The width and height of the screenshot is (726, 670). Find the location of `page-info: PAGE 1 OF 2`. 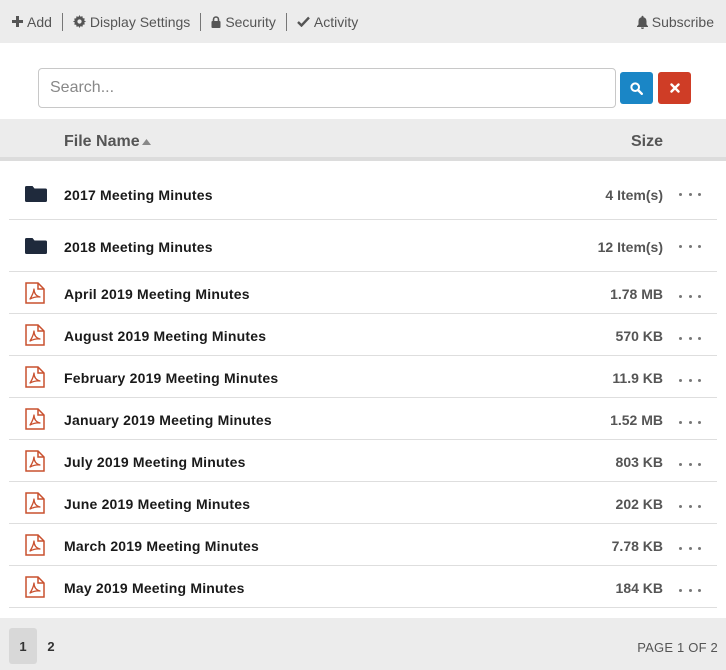

page-info: PAGE 1 OF 2 is located at coordinates (677, 647).